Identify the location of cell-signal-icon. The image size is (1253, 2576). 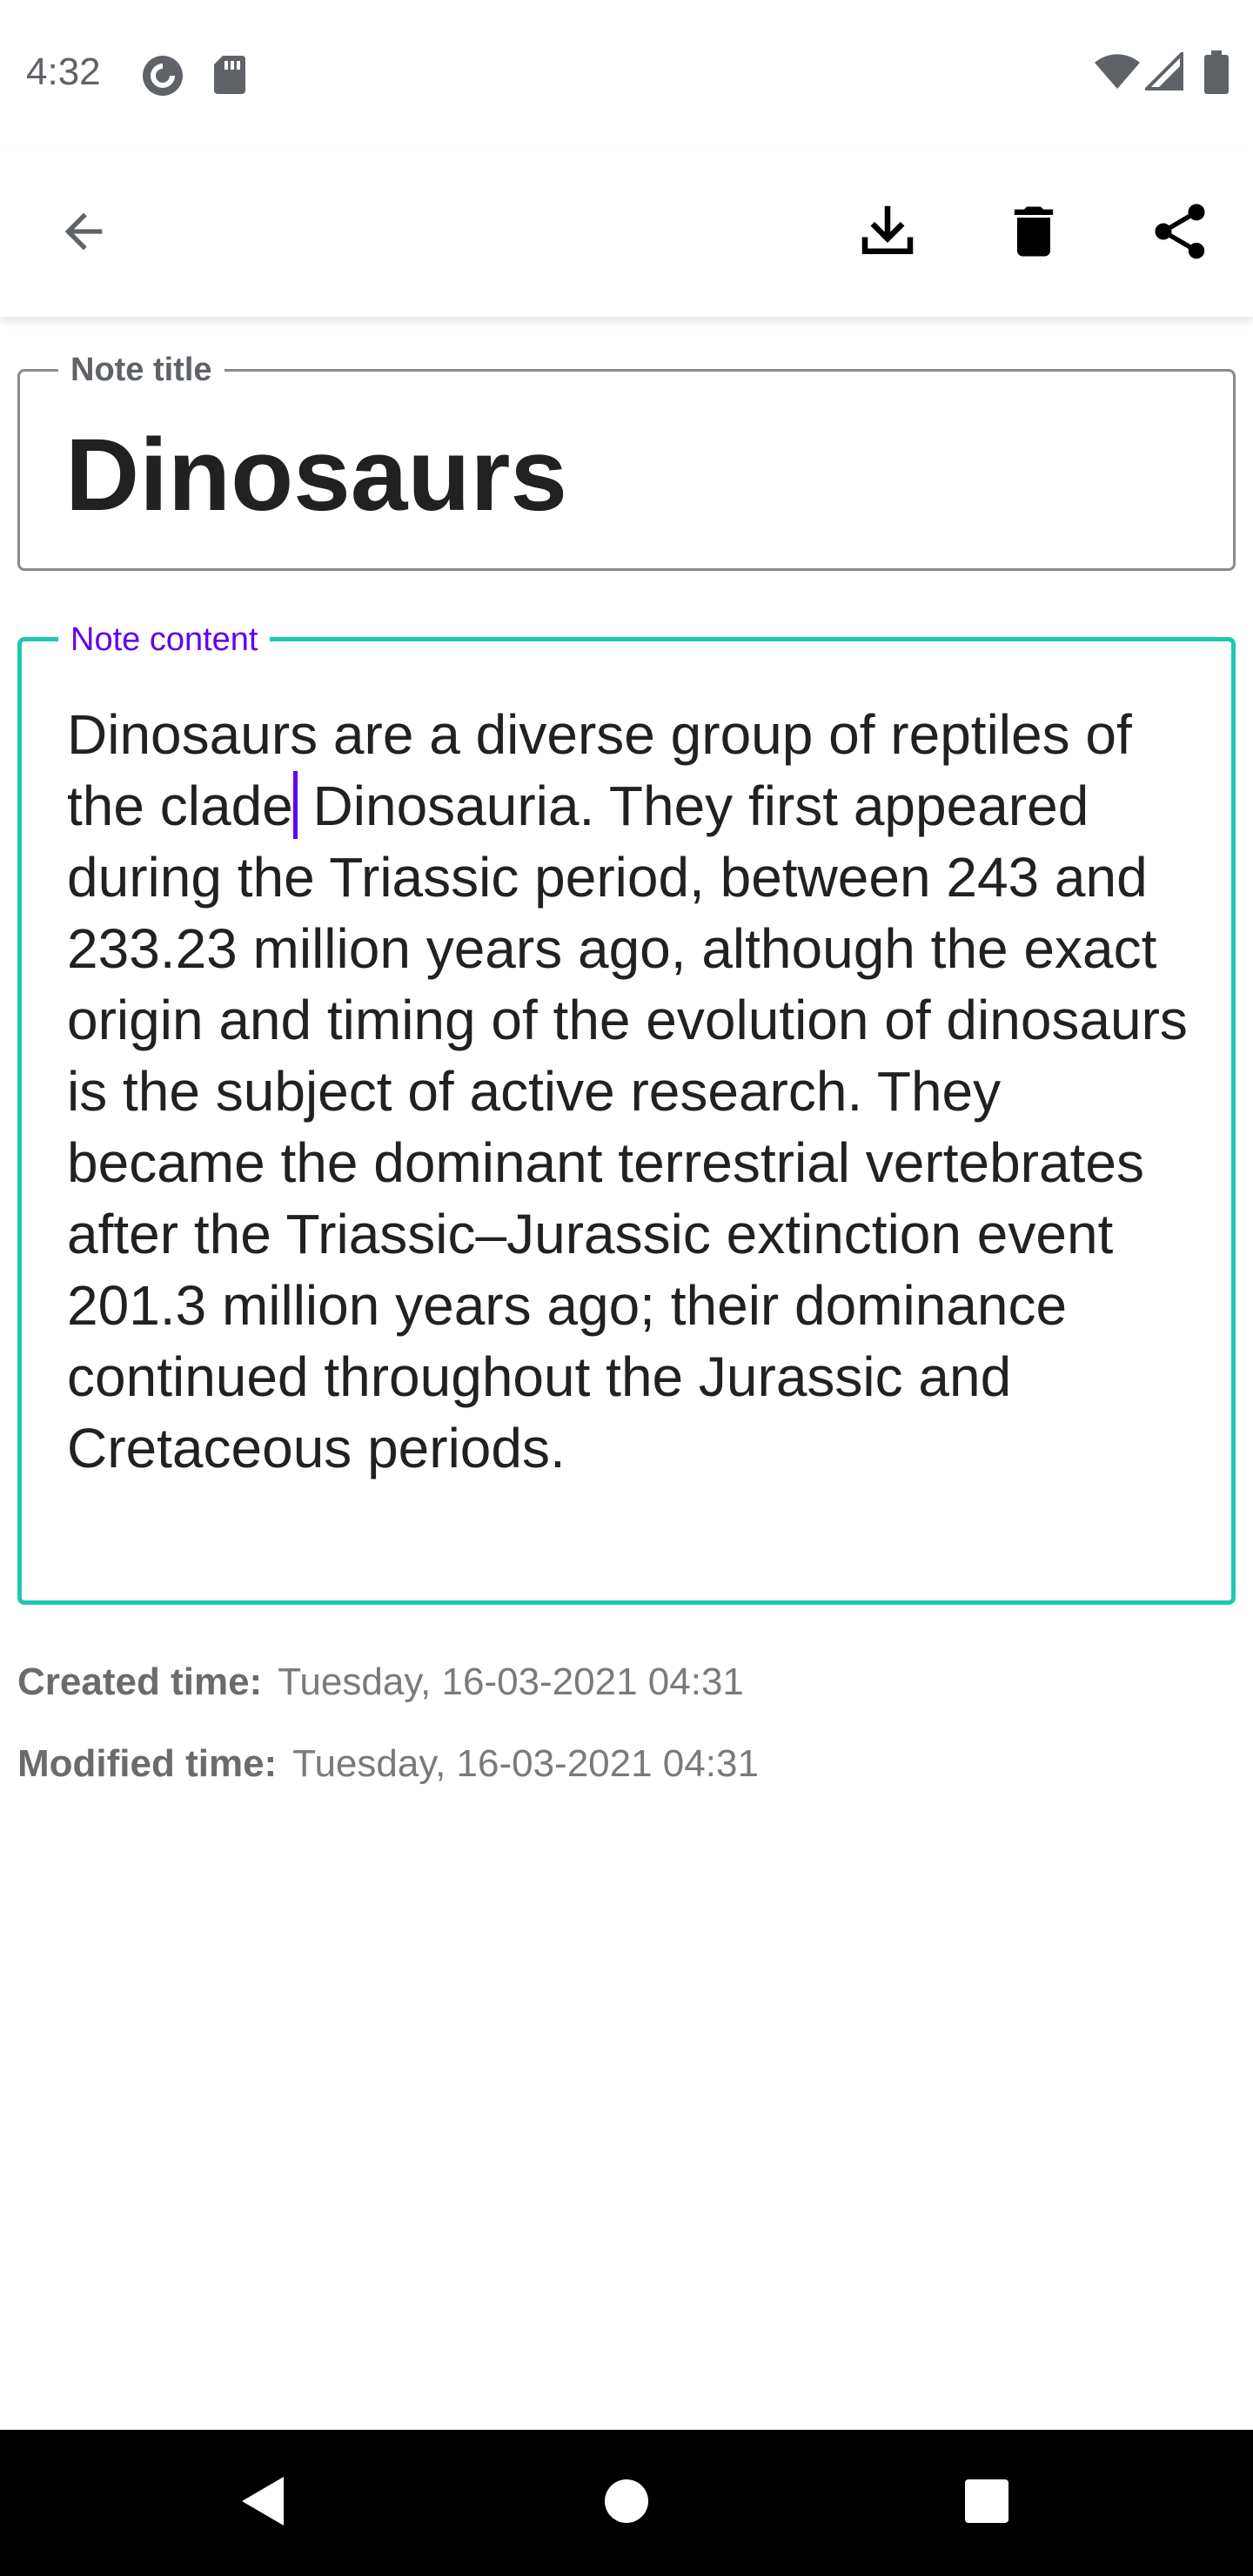
(1162, 72).